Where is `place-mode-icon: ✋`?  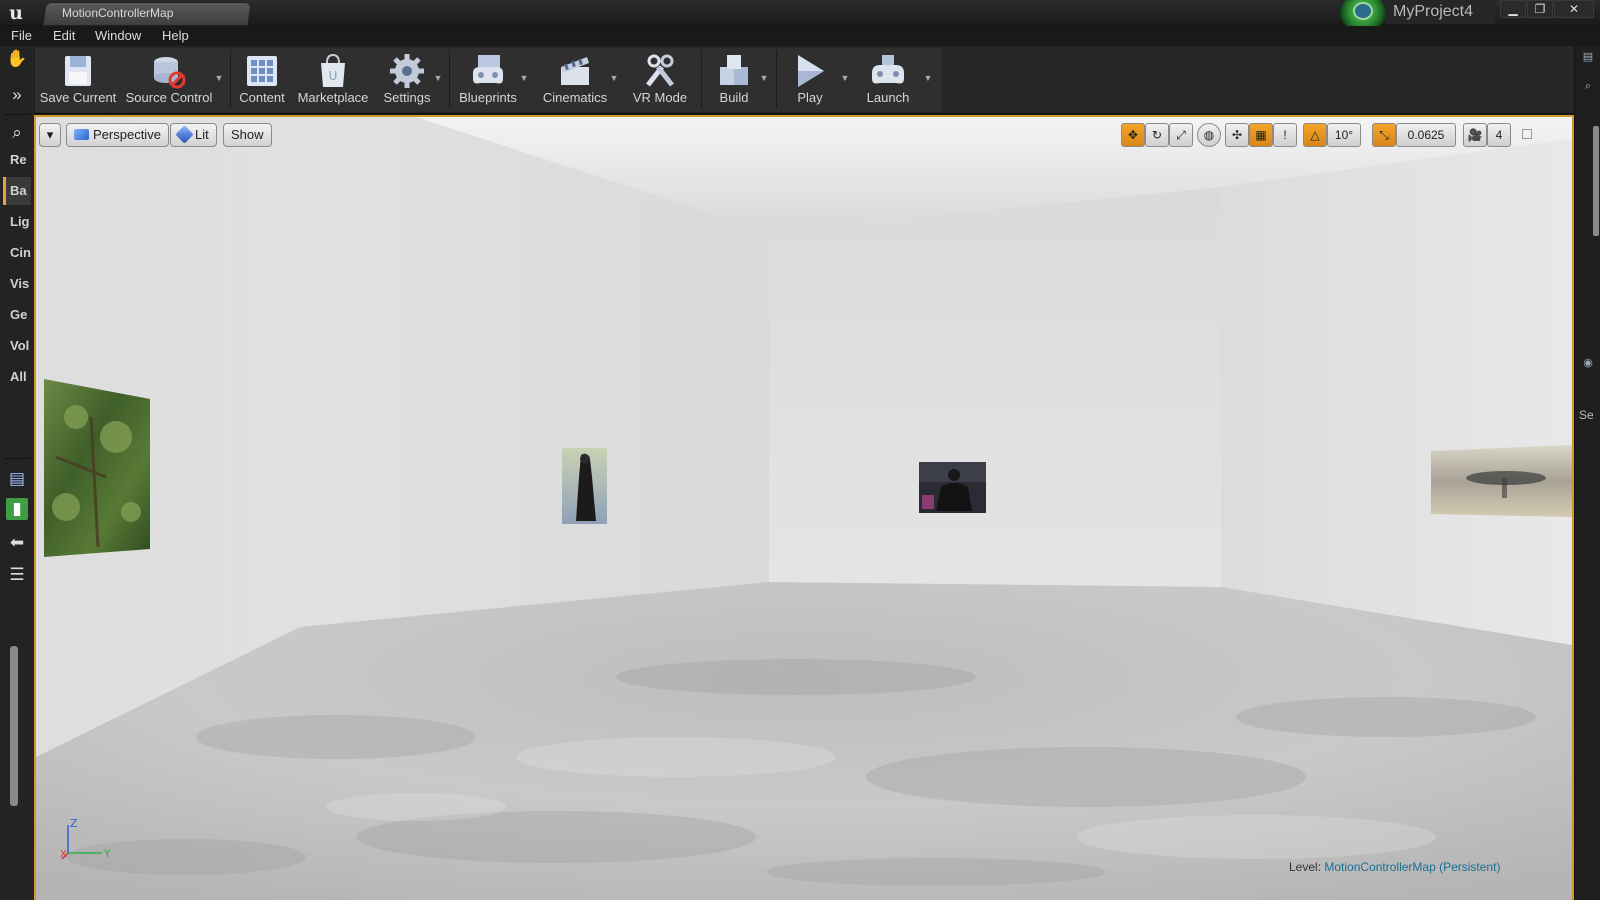 place-mode-icon: ✋ is located at coordinates (17, 59).